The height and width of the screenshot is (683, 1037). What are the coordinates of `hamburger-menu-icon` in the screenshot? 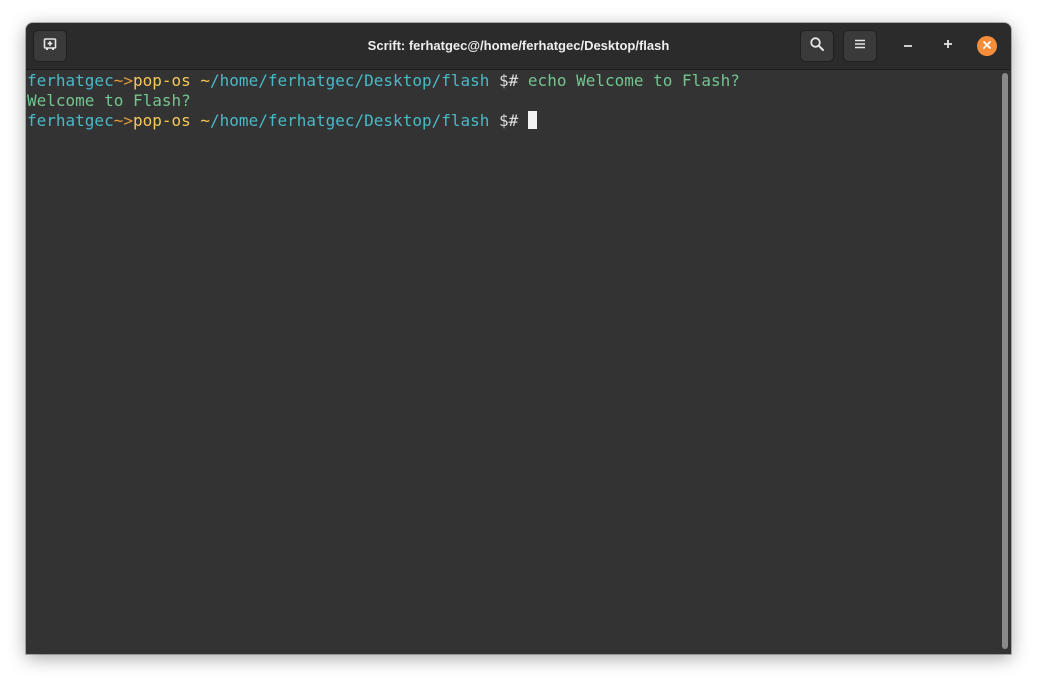 It's located at (860, 46).